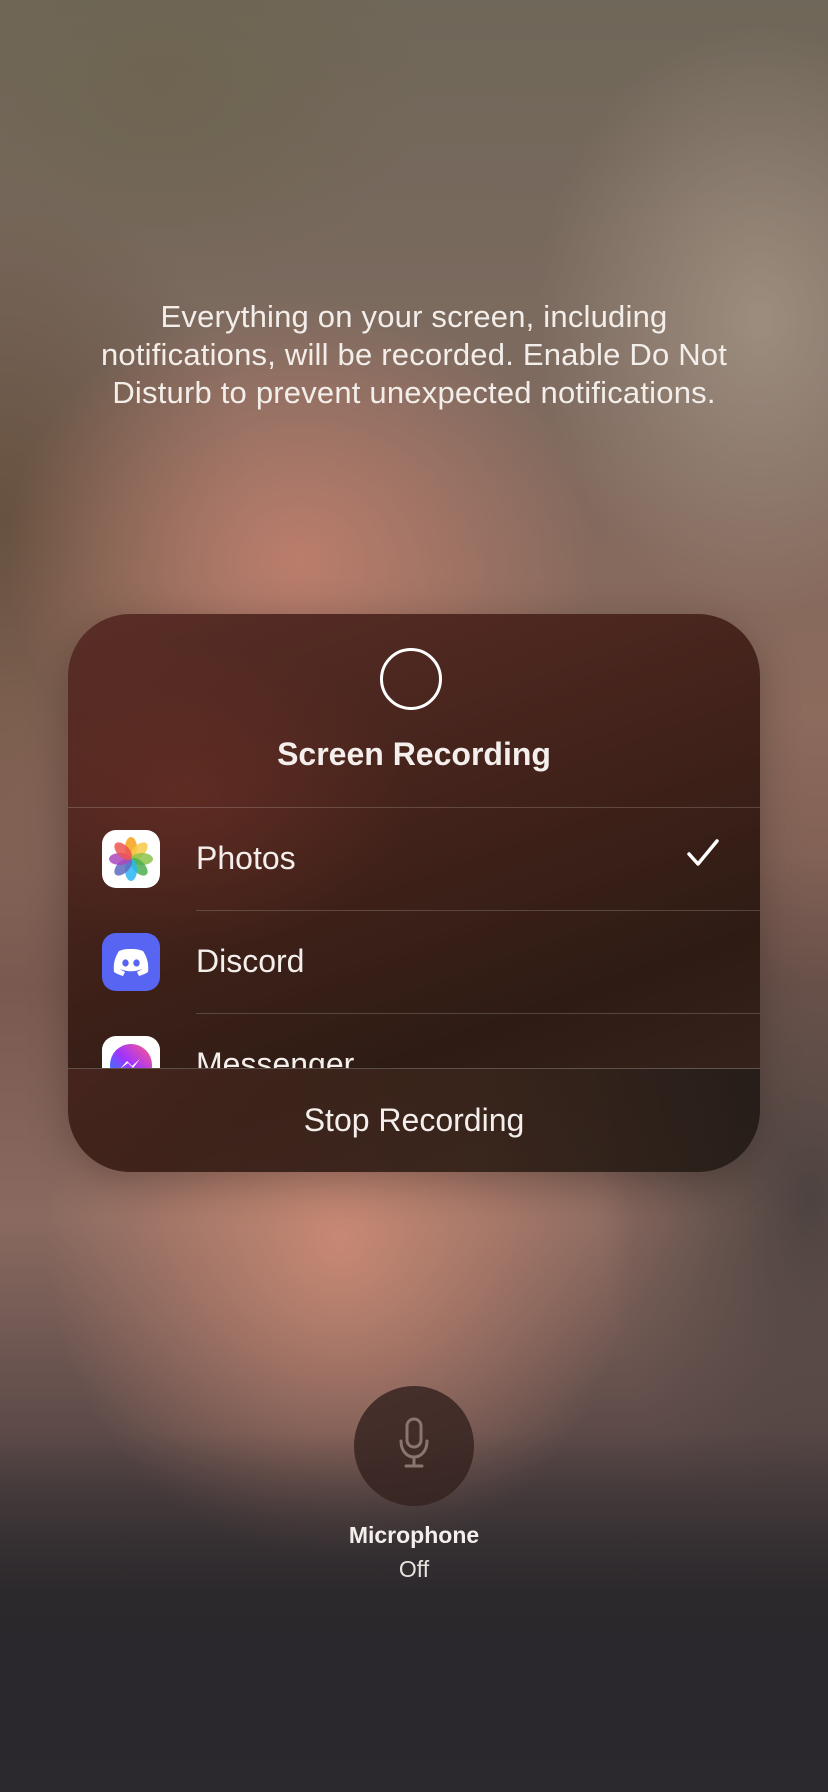  I want to click on photos-icon, so click(131, 859).